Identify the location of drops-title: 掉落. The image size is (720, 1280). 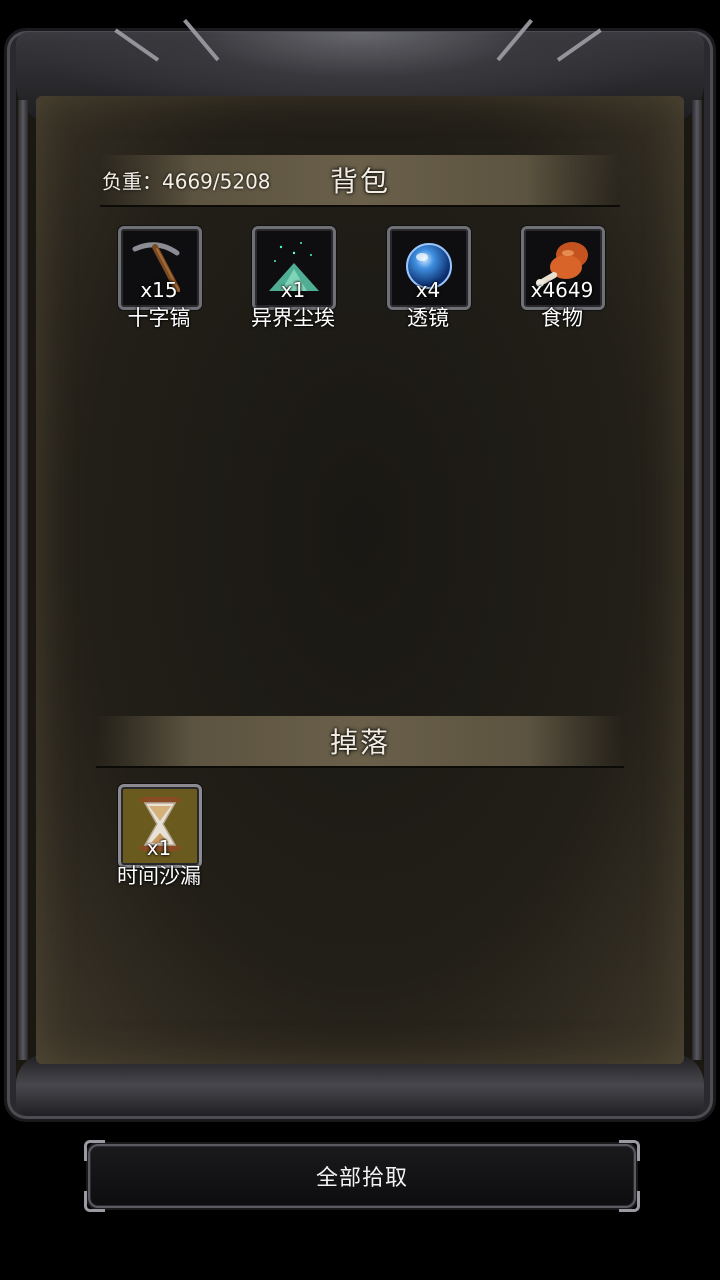
(360, 742).